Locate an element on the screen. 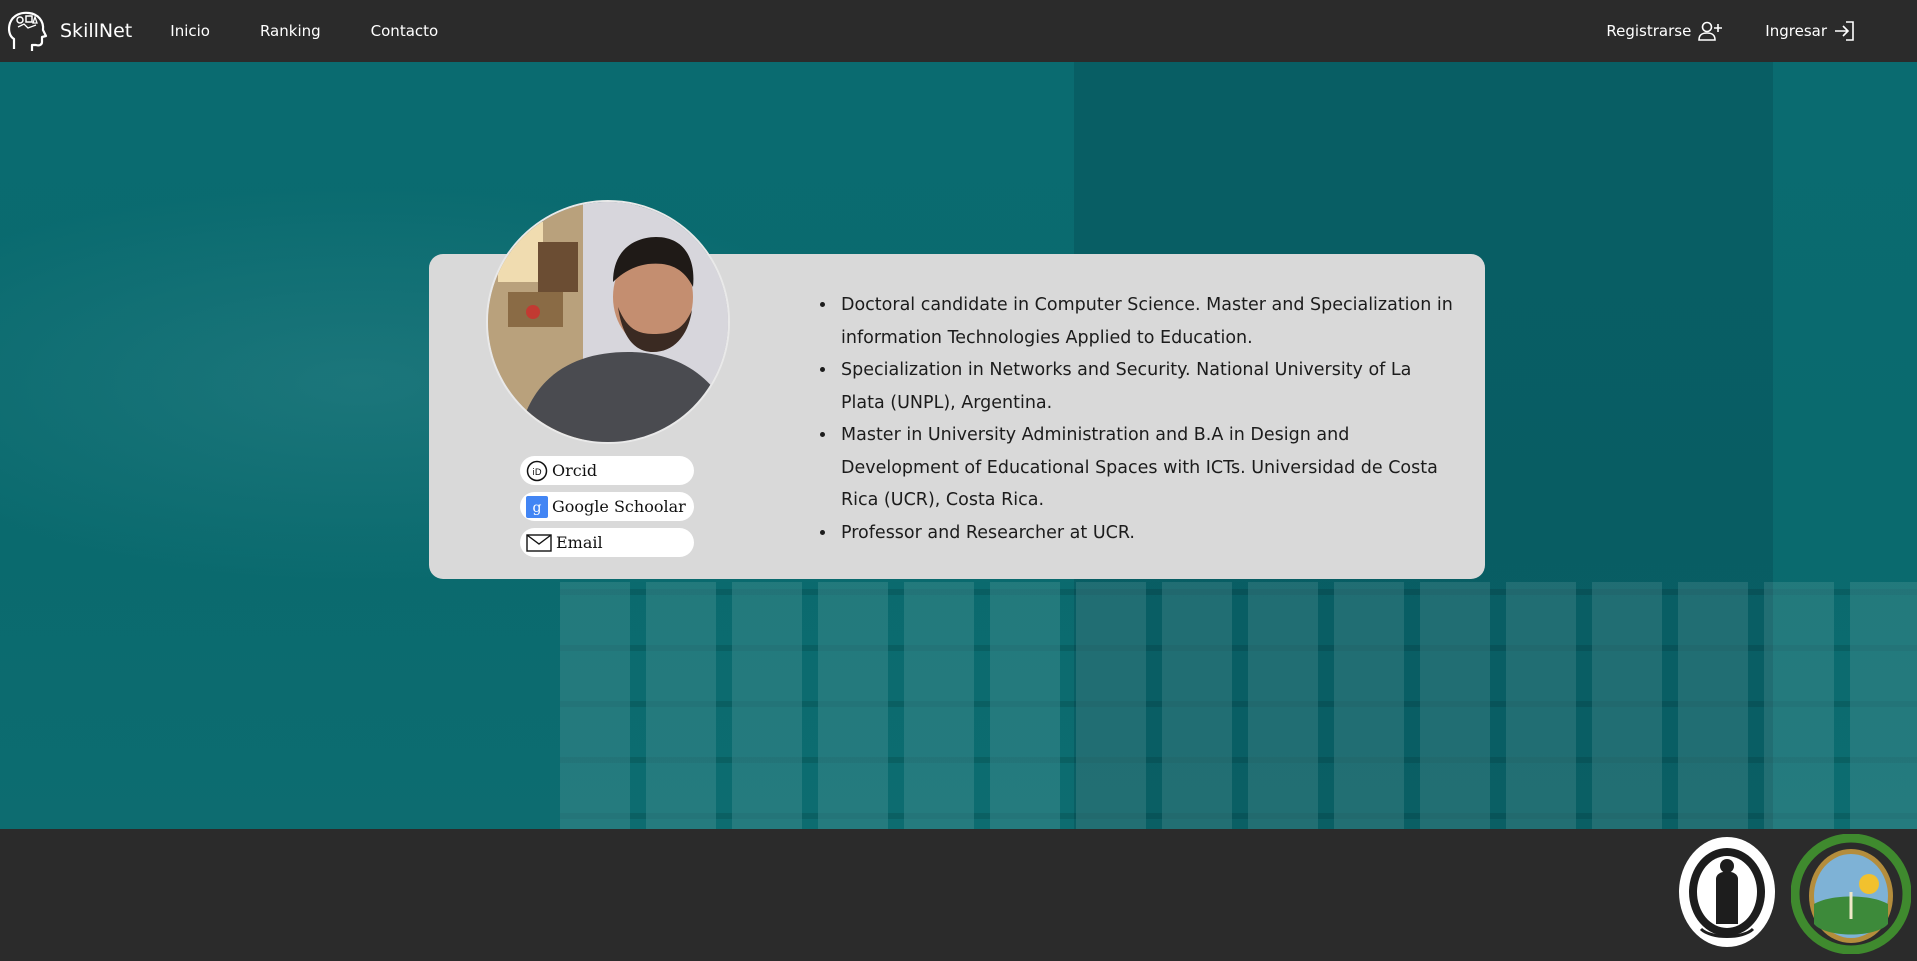 The height and width of the screenshot is (961, 1917). google-scholar-label: Google Schoolar is located at coordinates (619, 506).